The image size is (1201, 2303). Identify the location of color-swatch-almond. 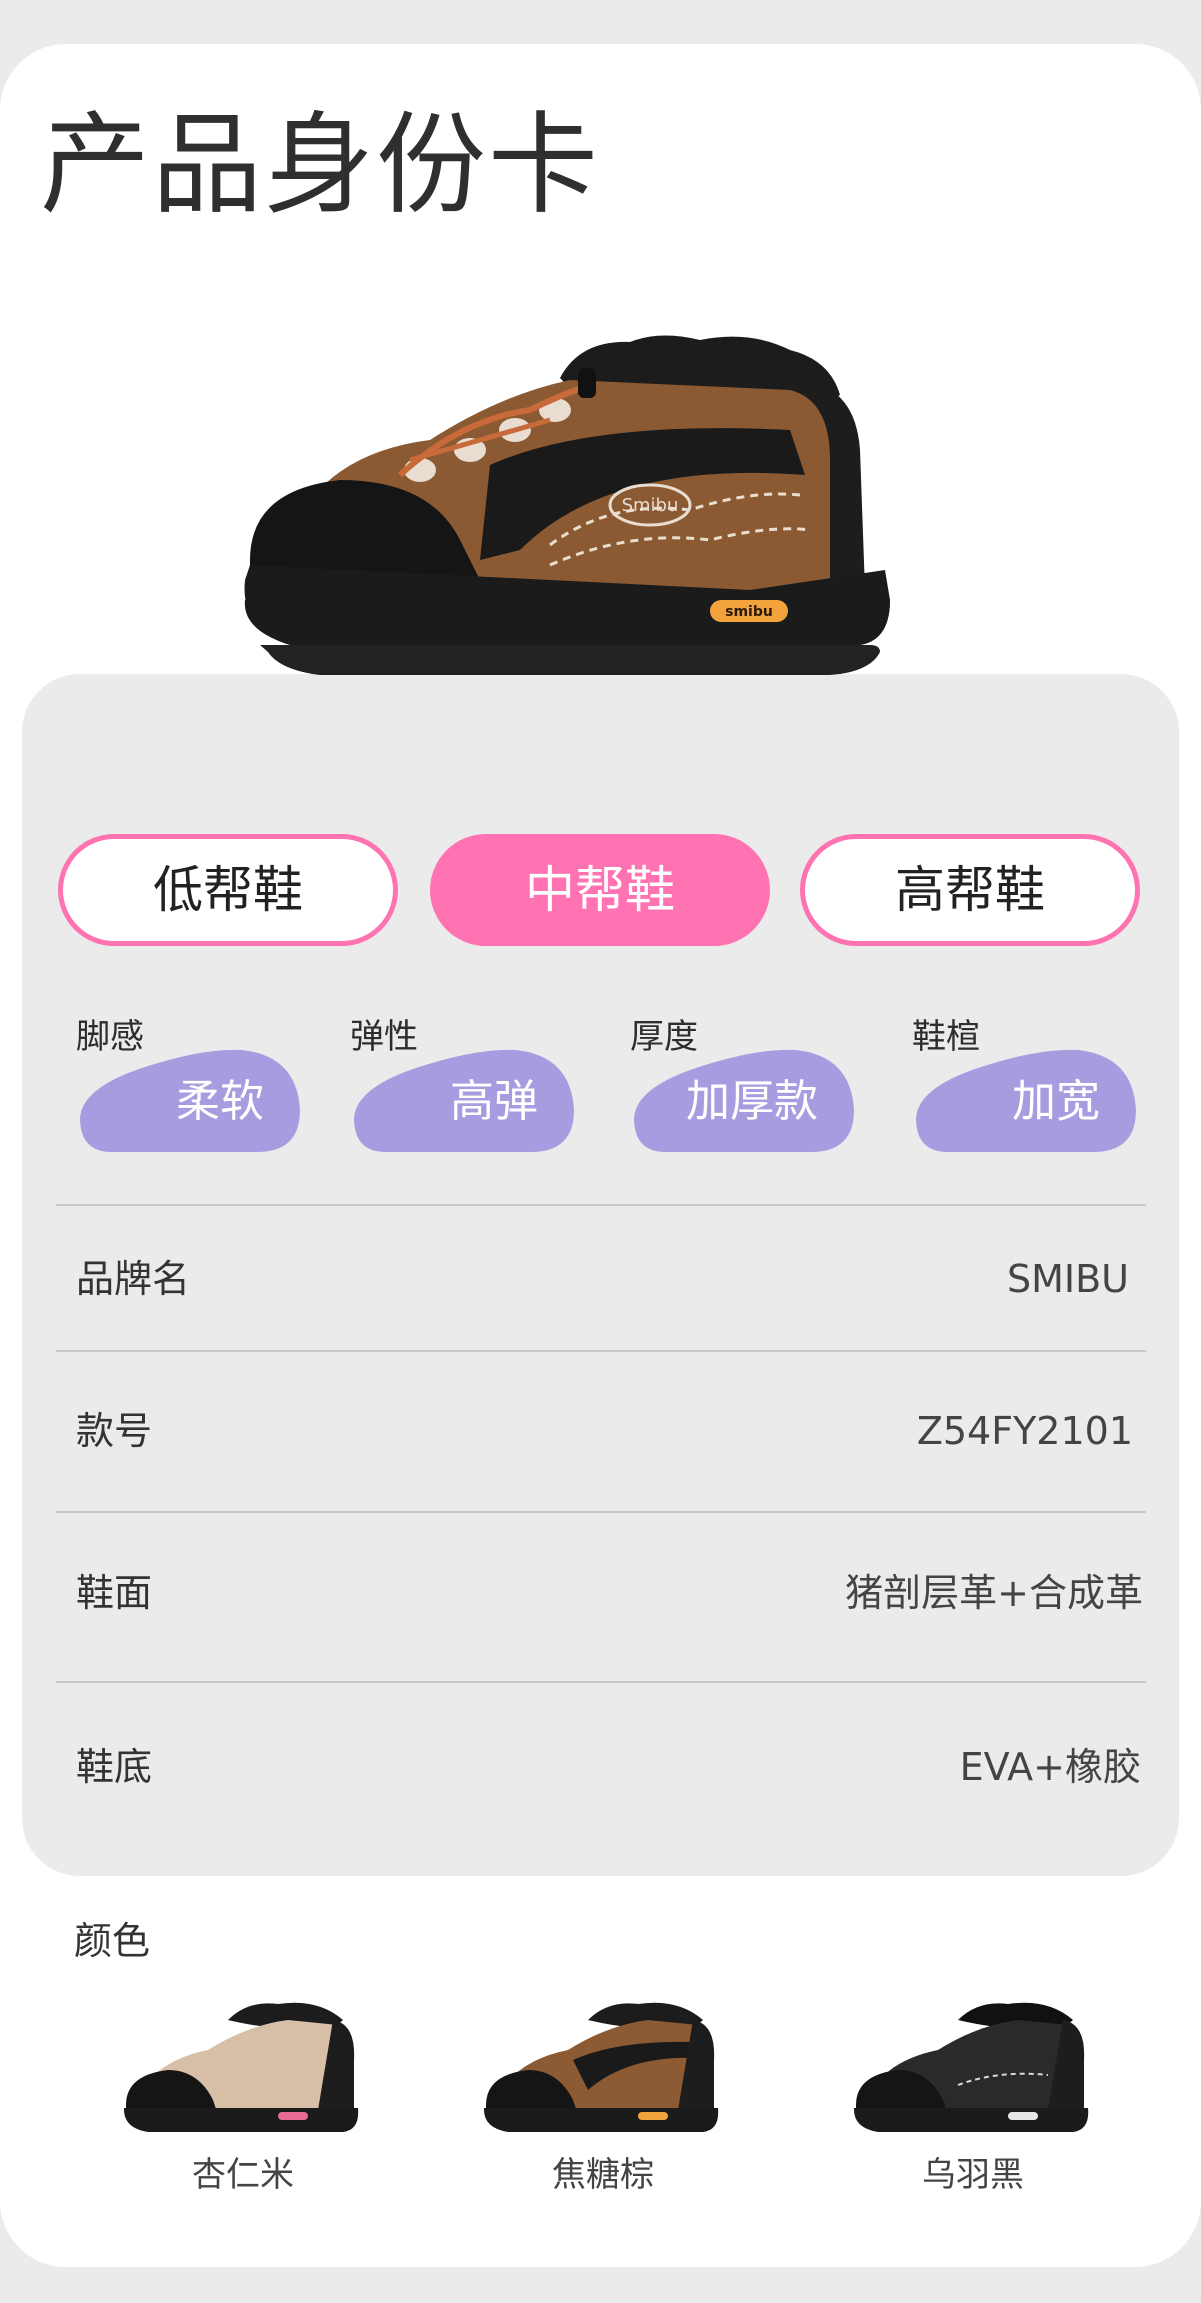
(243, 2065).